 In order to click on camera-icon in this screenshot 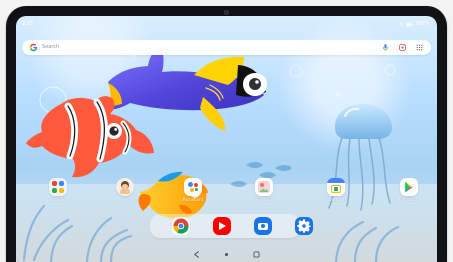, I will do `click(263, 226)`.